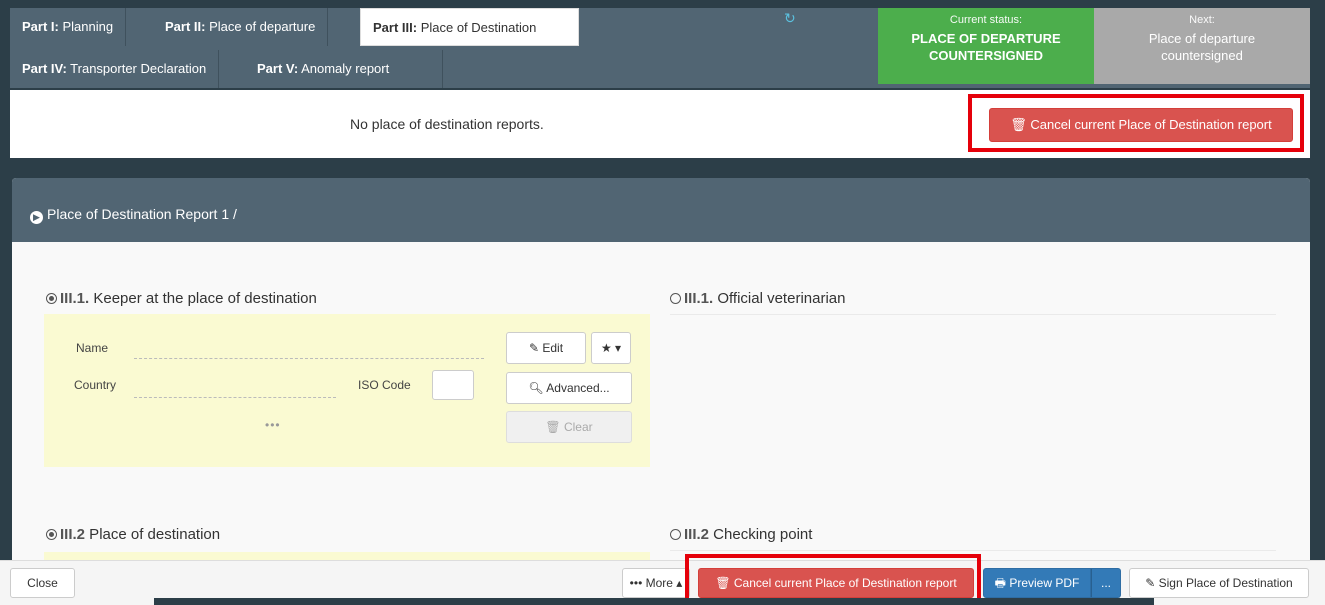 This screenshot has height=605, width=1325. What do you see at coordinates (235, 397) in the screenshot?
I see `country-field` at bounding box center [235, 397].